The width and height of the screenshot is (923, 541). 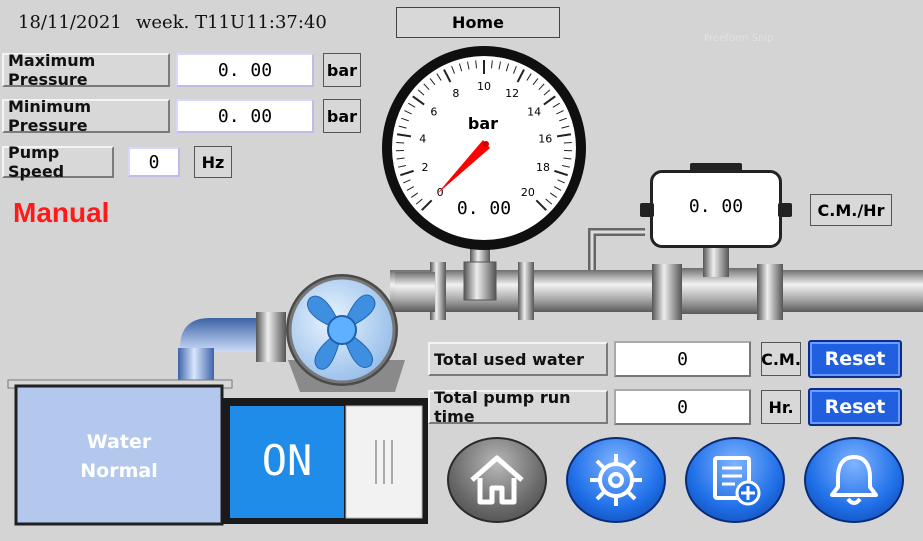 What do you see at coordinates (119, 442) in the screenshot?
I see `tank-status-line1: Water` at bounding box center [119, 442].